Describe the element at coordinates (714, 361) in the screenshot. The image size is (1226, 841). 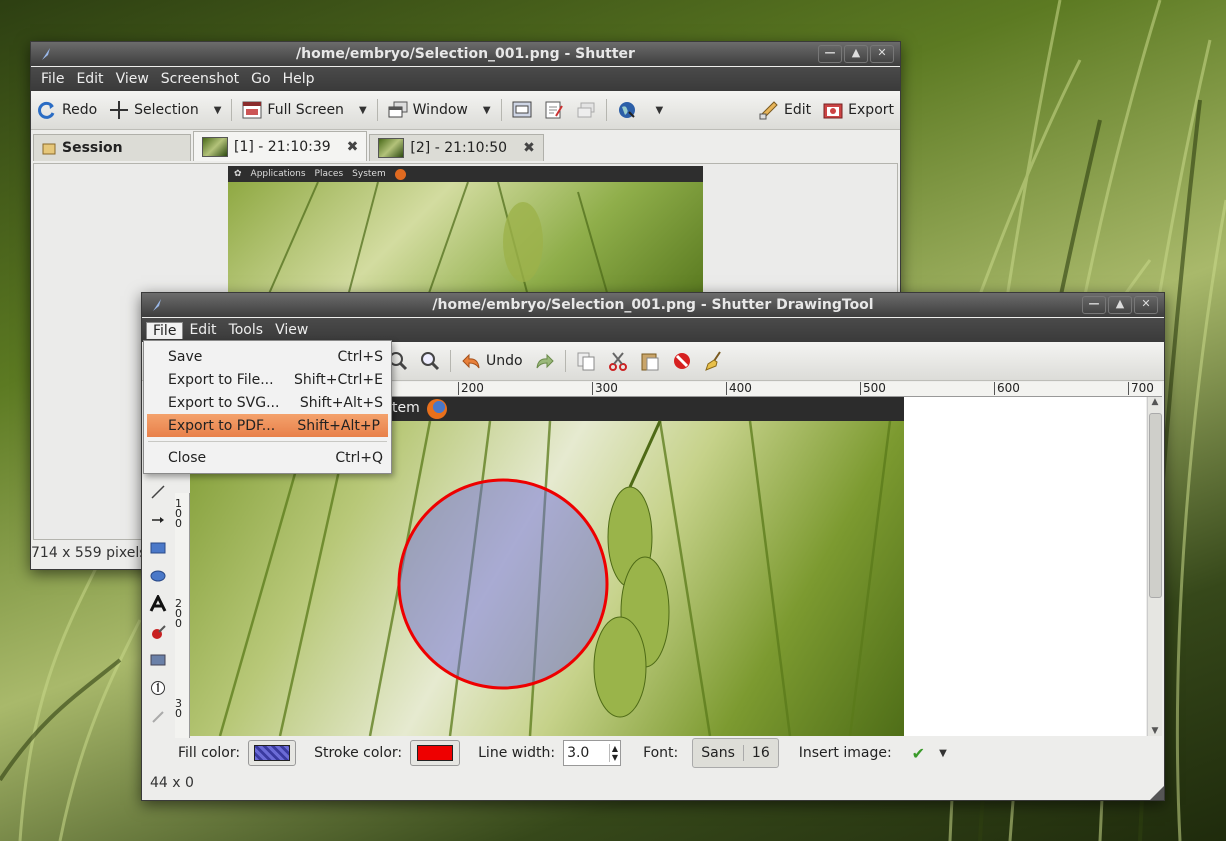
I see `clear-button` at that location.